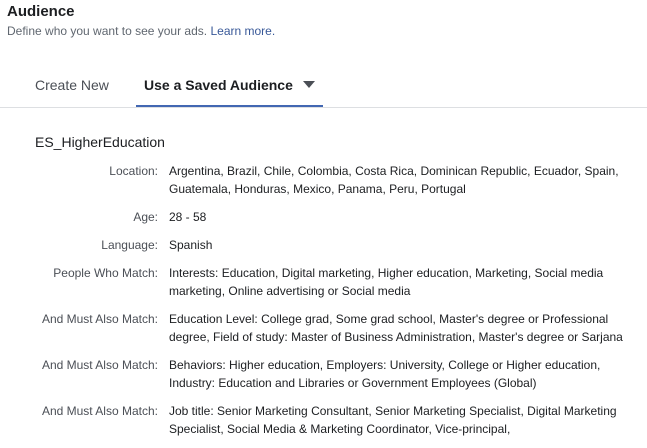  What do you see at coordinates (107, 31) in the screenshot?
I see `subtitle-text: Define who you want to see your ads.` at bounding box center [107, 31].